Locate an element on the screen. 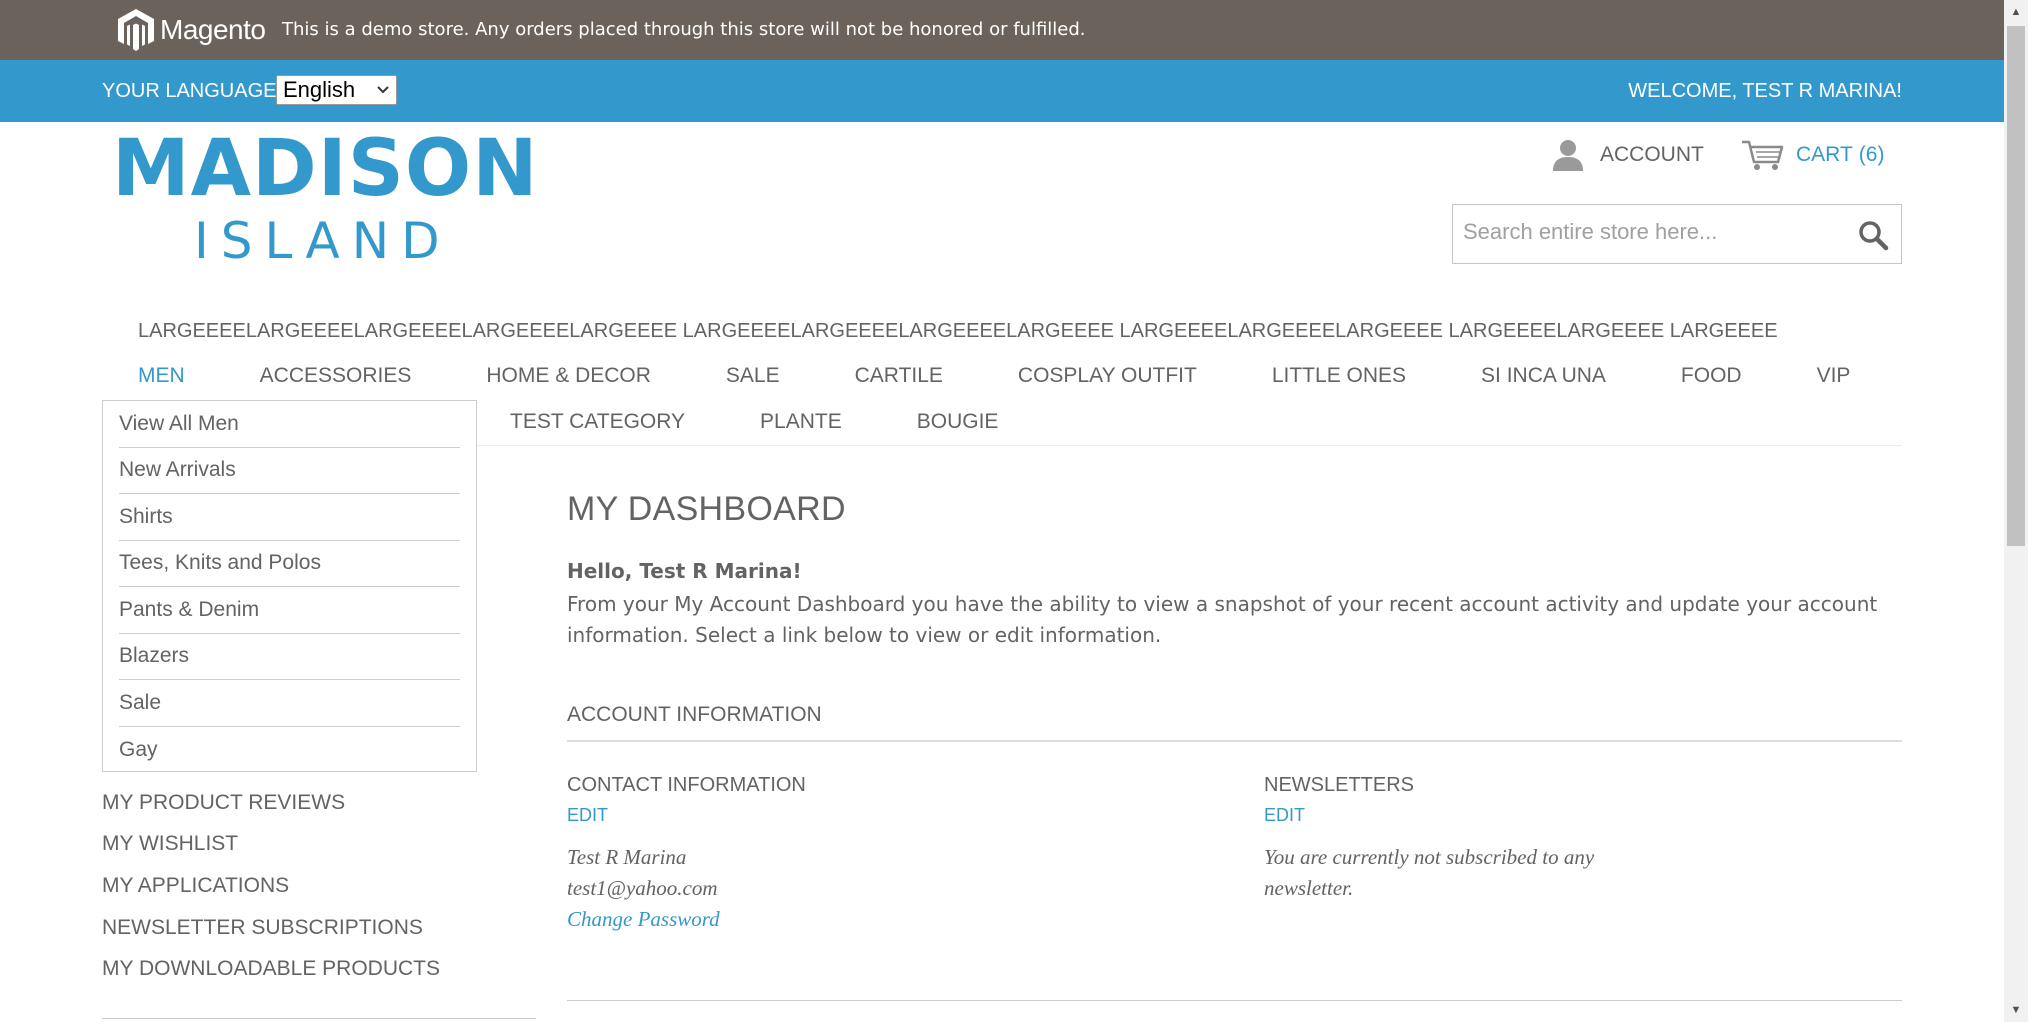 Image resolution: width=2028 pixels, height=1022 pixels. contact-name: Test R Marina is located at coordinates (627, 857).